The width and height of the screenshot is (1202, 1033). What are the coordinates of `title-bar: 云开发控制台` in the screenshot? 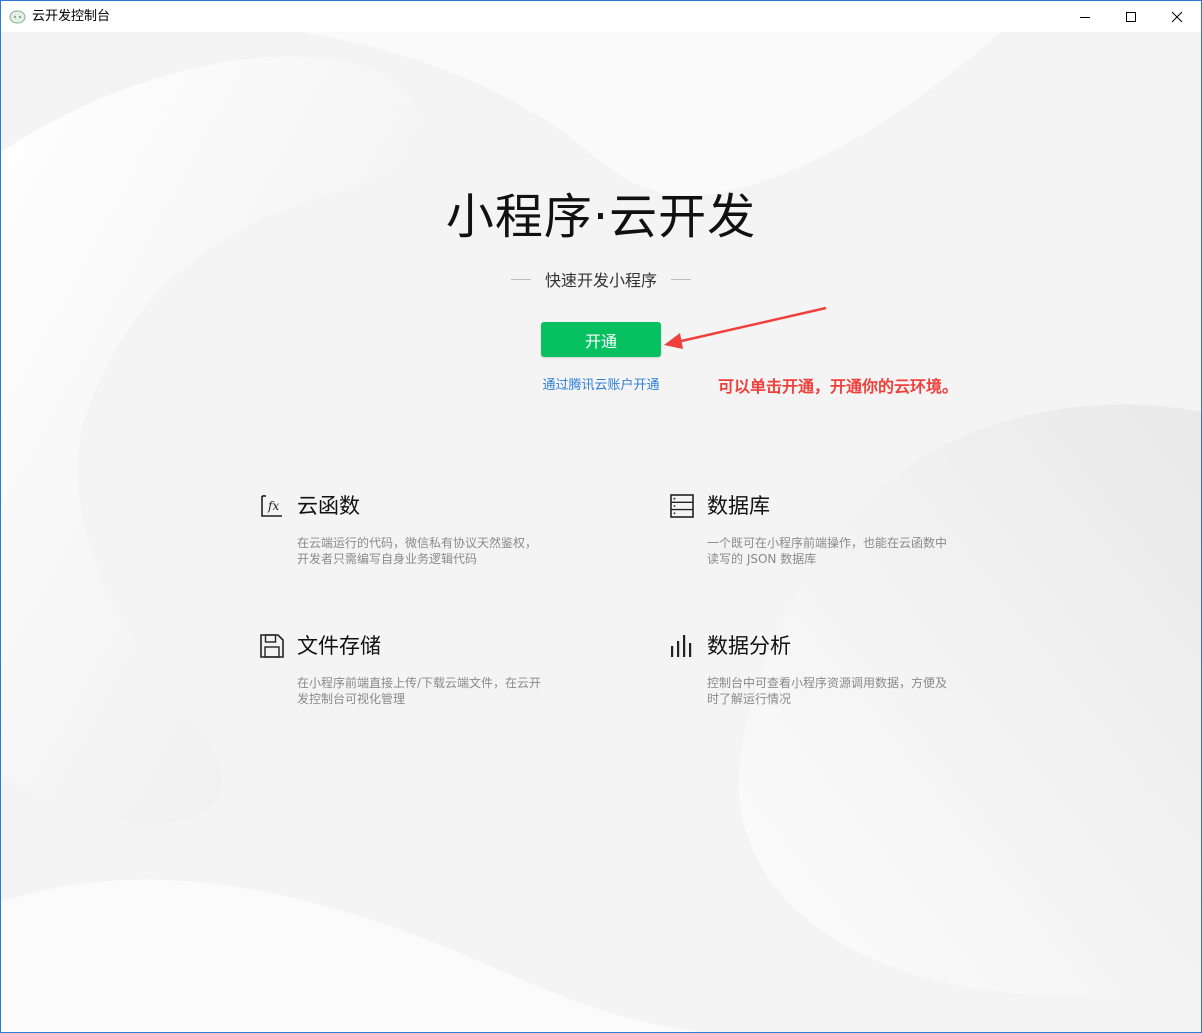 It's located at (601, 16).